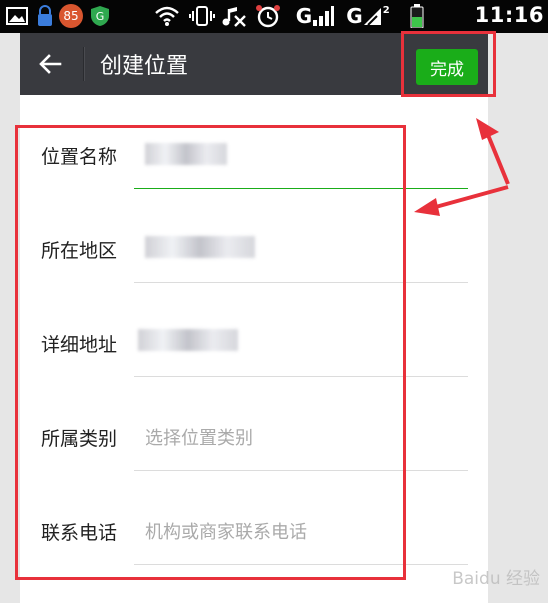 The width and height of the screenshot is (548, 603). What do you see at coordinates (496, 579) in the screenshot?
I see `watermark: Baidu 经验` at bounding box center [496, 579].